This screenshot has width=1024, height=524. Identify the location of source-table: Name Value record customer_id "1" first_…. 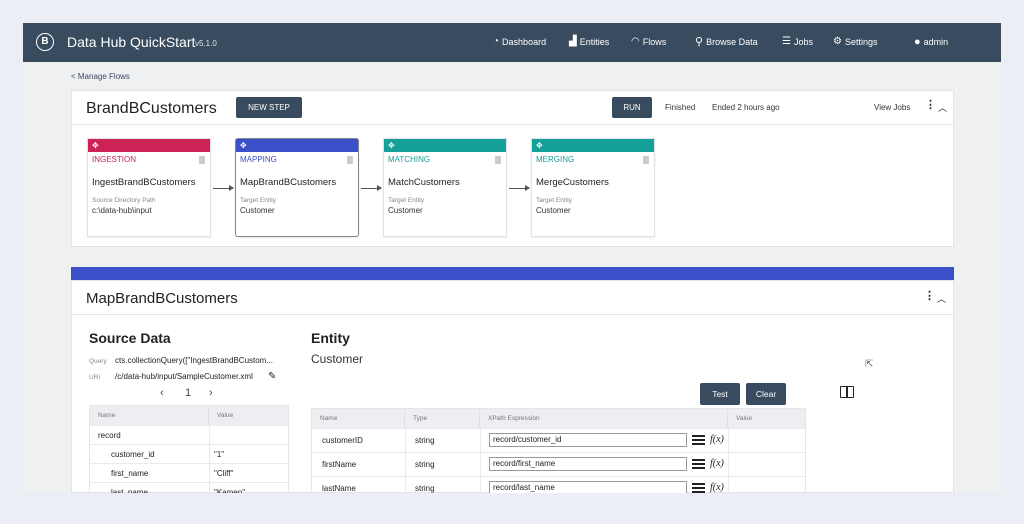
(189, 449).